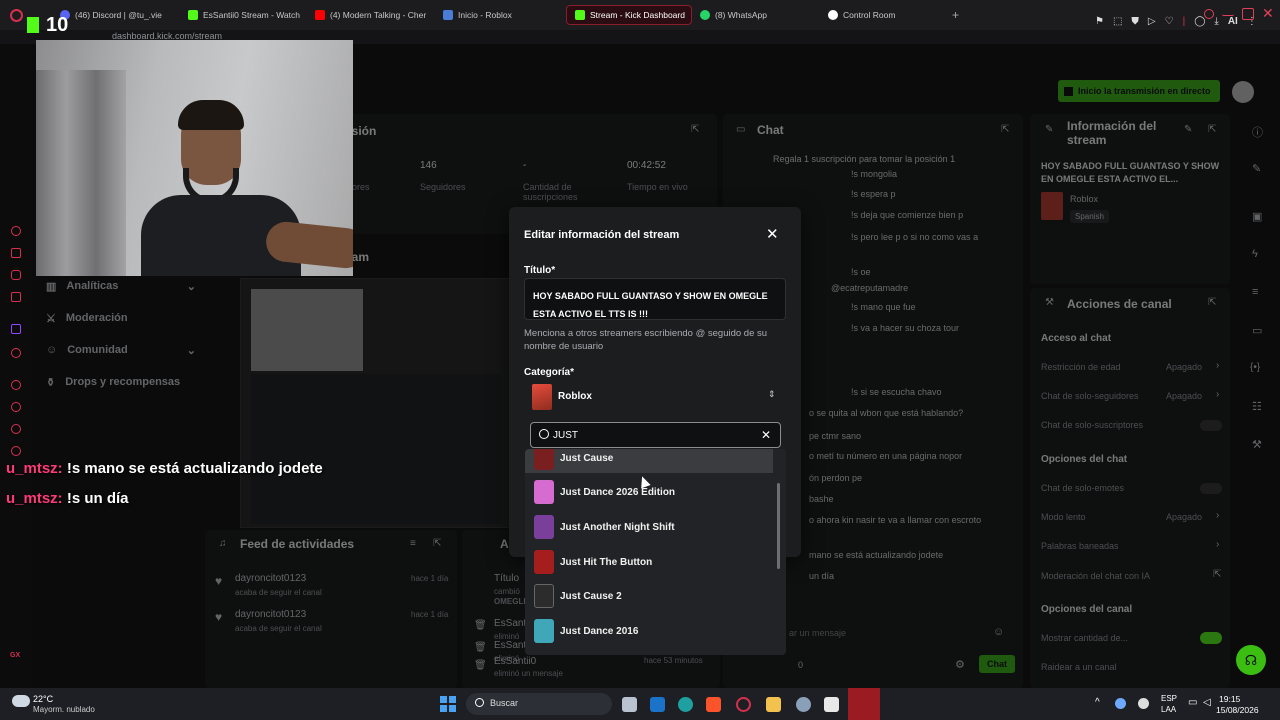 The width and height of the screenshot is (1280, 720). I want to click on steam-icon, so click(803, 704).